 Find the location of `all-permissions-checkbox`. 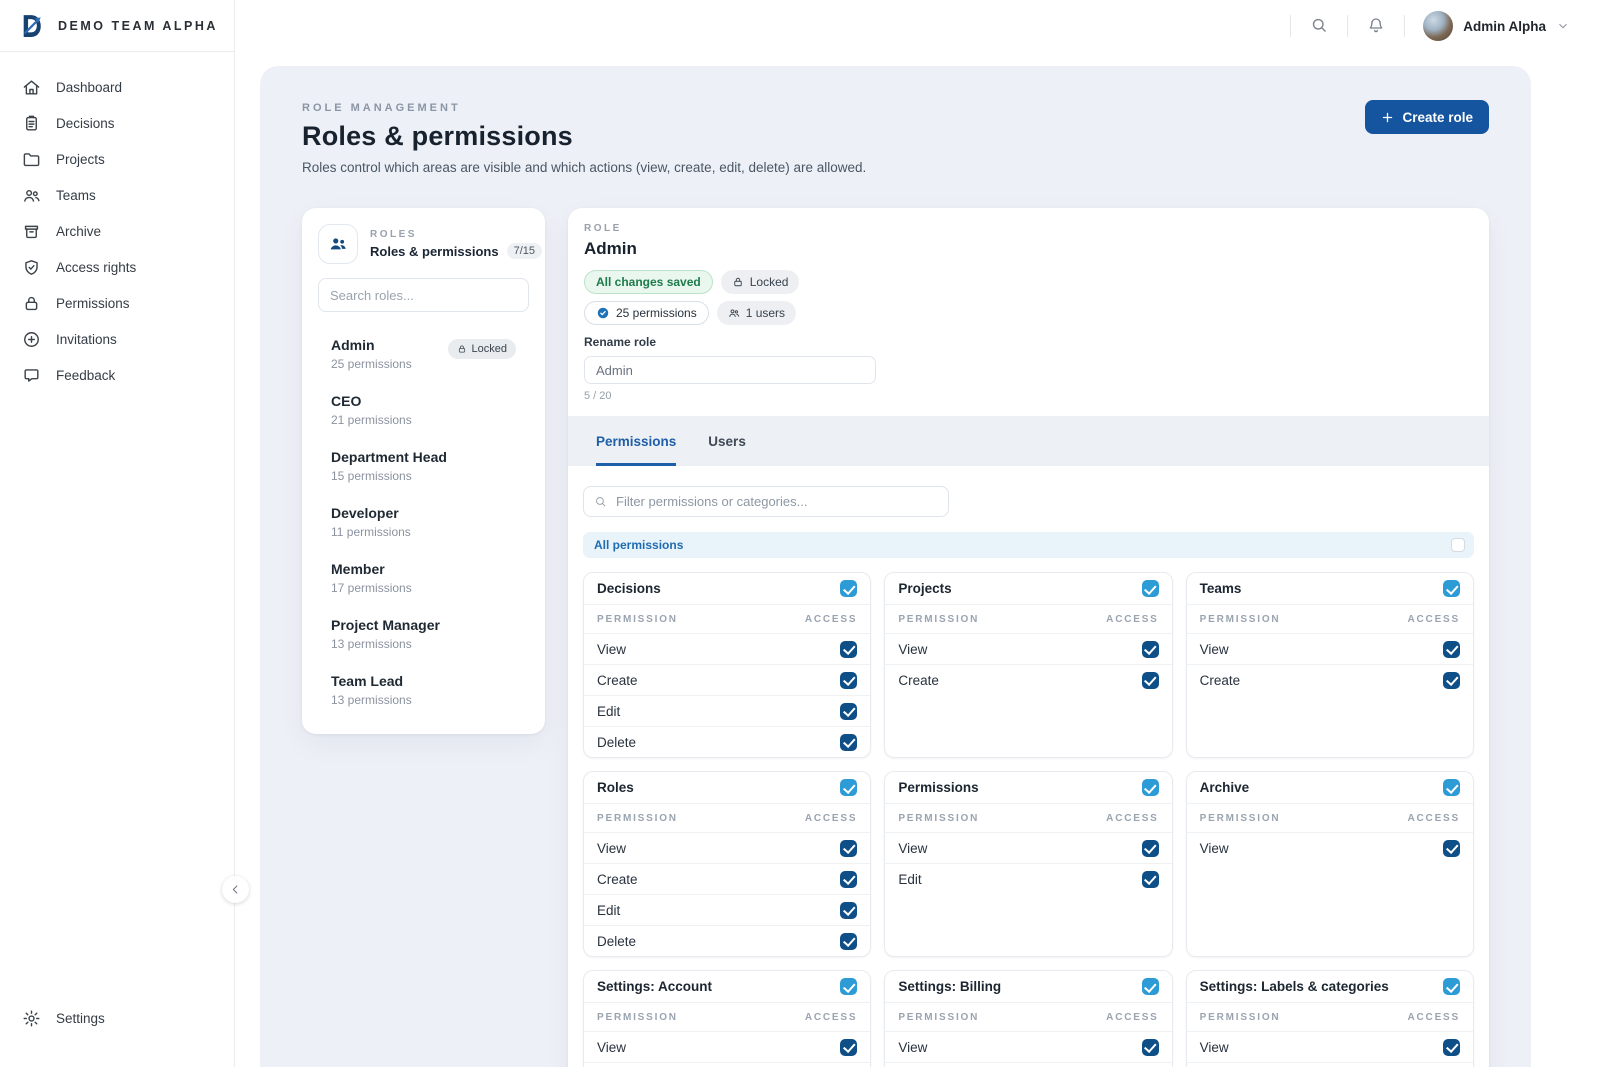

all-permissions-checkbox is located at coordinates (1458, 545).